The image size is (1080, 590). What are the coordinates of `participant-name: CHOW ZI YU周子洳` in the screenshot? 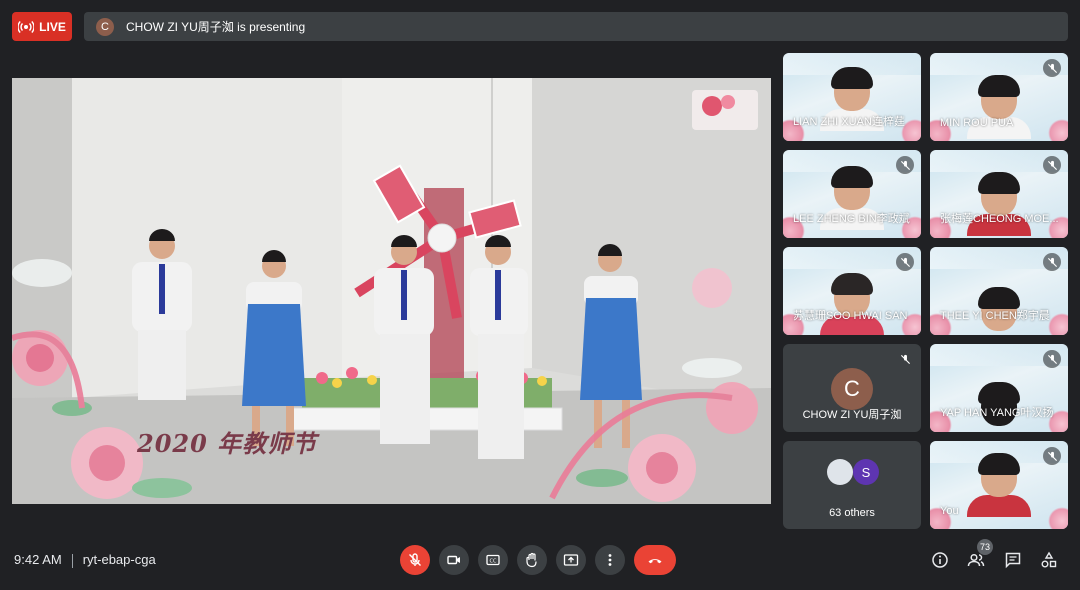 It's located at (852, 415).